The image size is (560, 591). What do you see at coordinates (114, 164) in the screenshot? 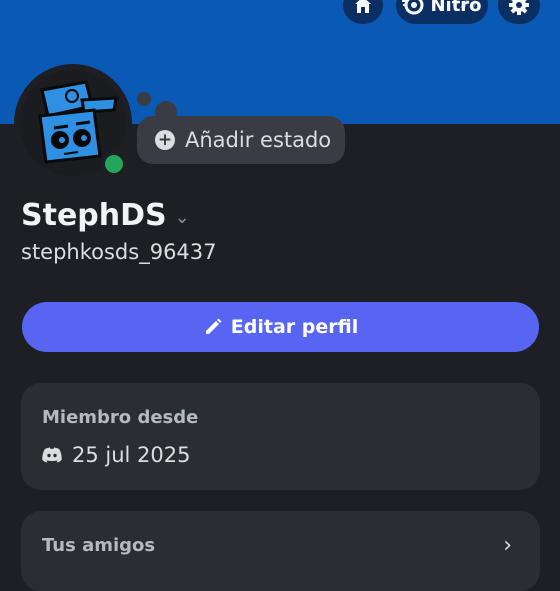
I see `online-status-indicator` at bounding box center [114, 164].